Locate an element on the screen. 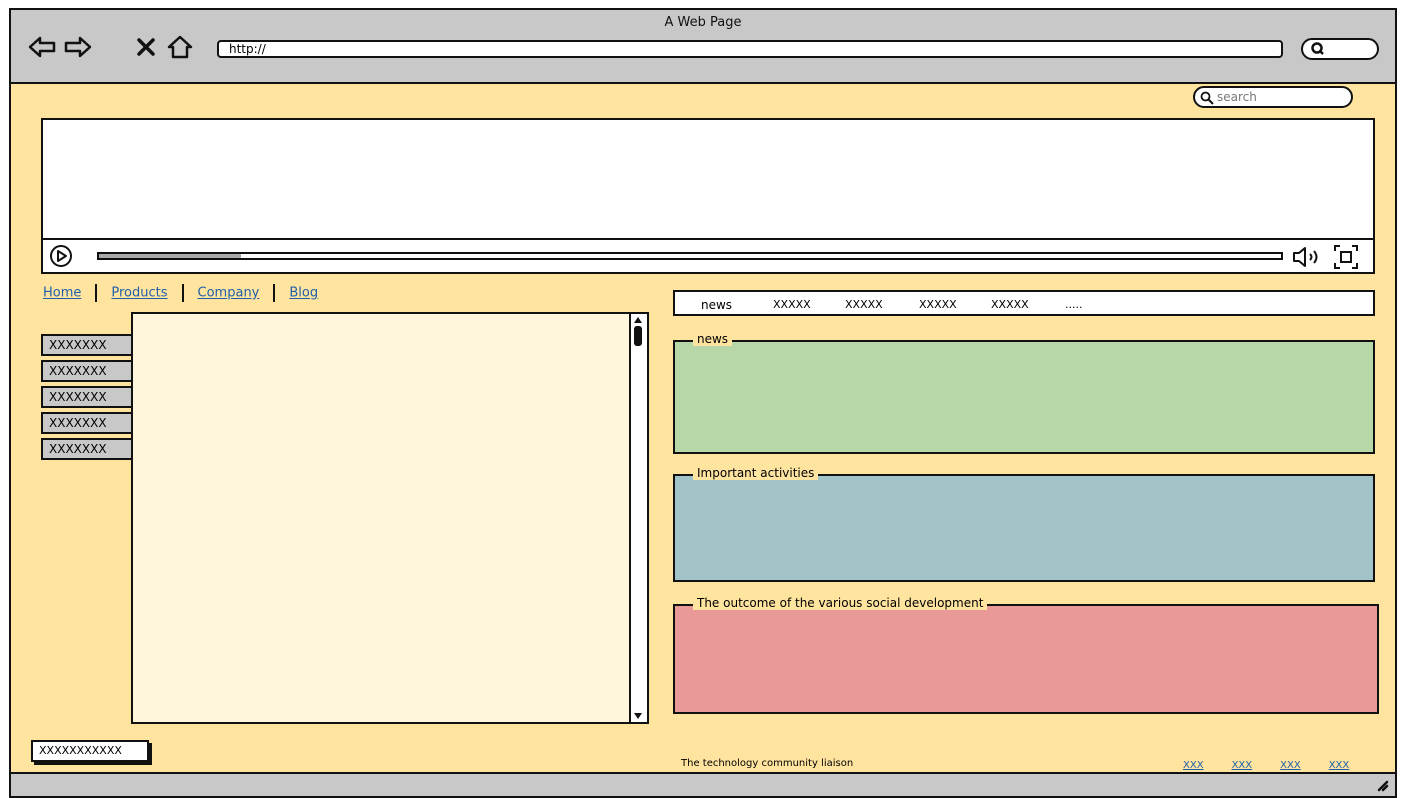 This screenshot has height=798, width=1406. nav-link-company: Company is located at coordinates (229, 293).